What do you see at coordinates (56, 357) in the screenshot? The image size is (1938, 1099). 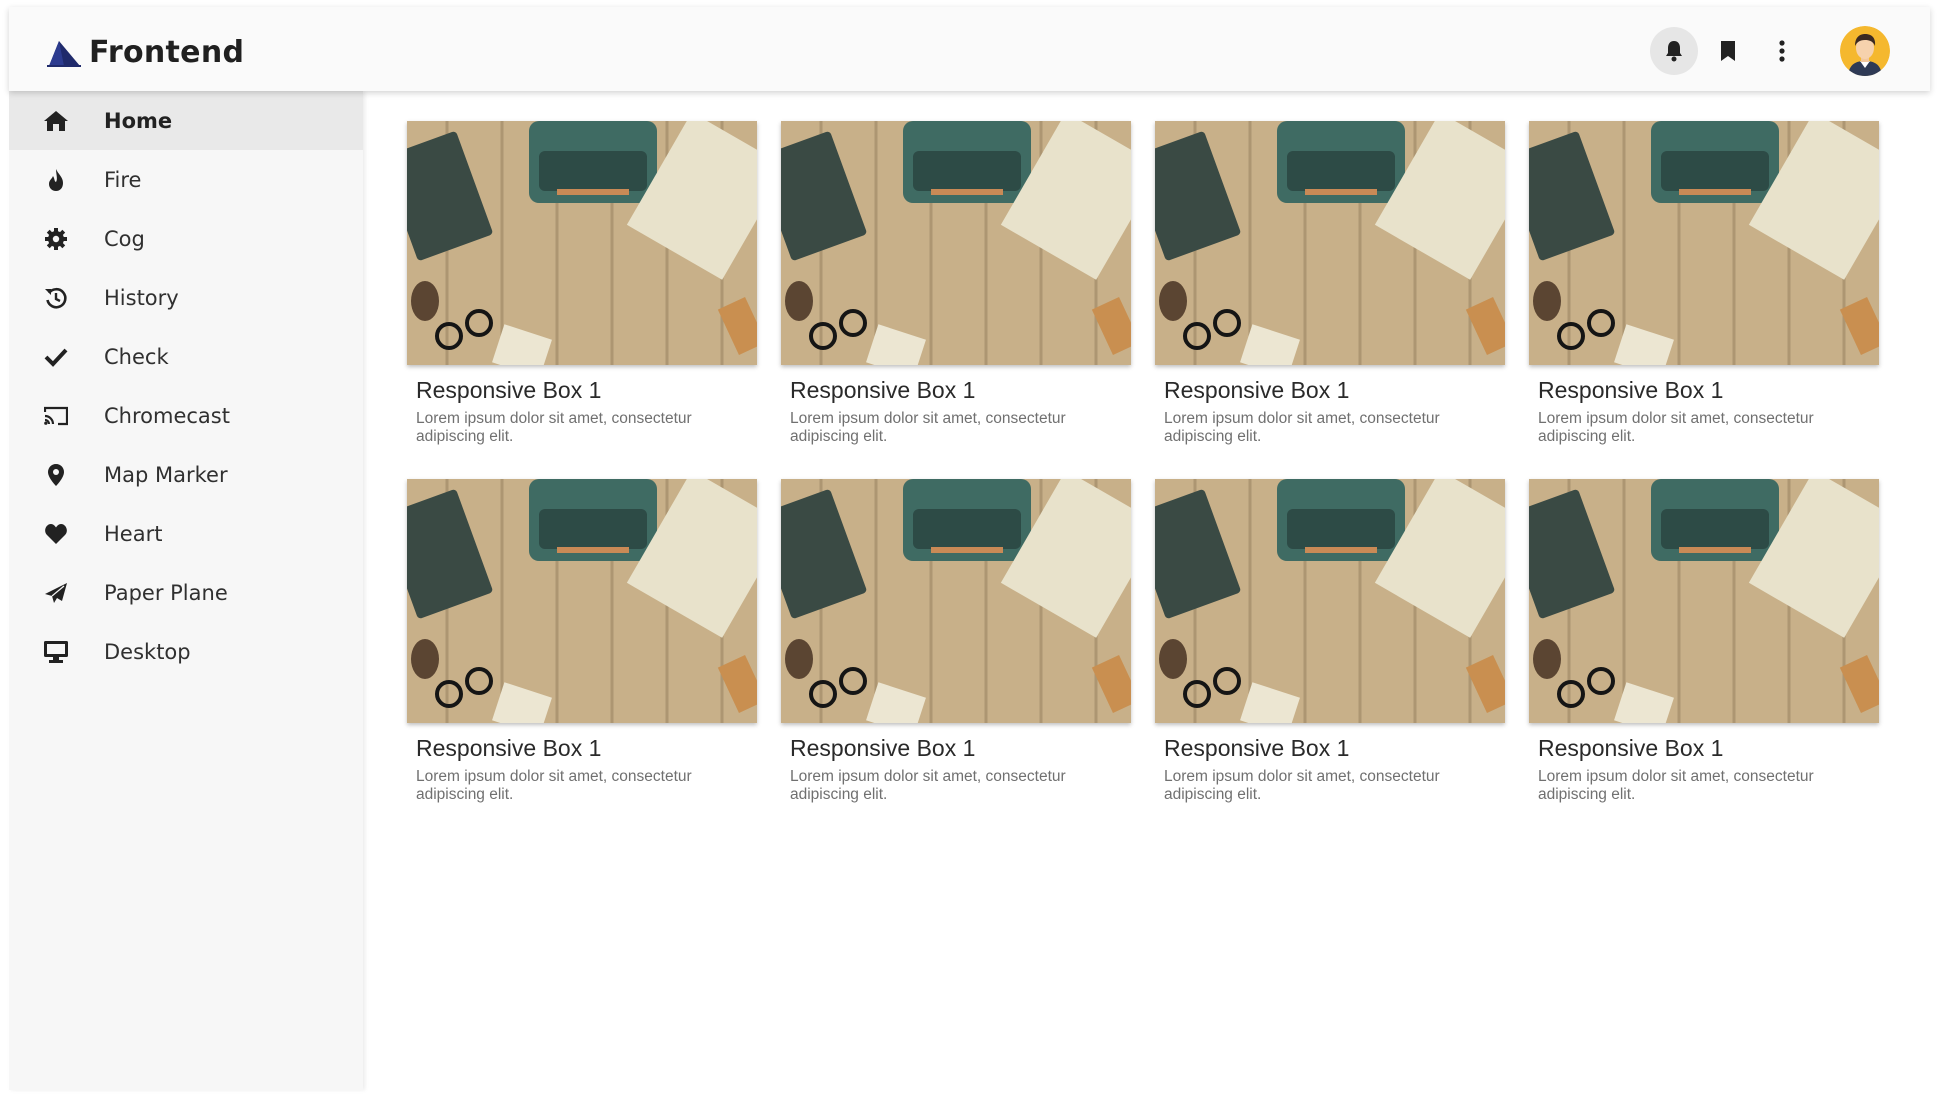 I see `check-icon` at bounding box center [56, 357].